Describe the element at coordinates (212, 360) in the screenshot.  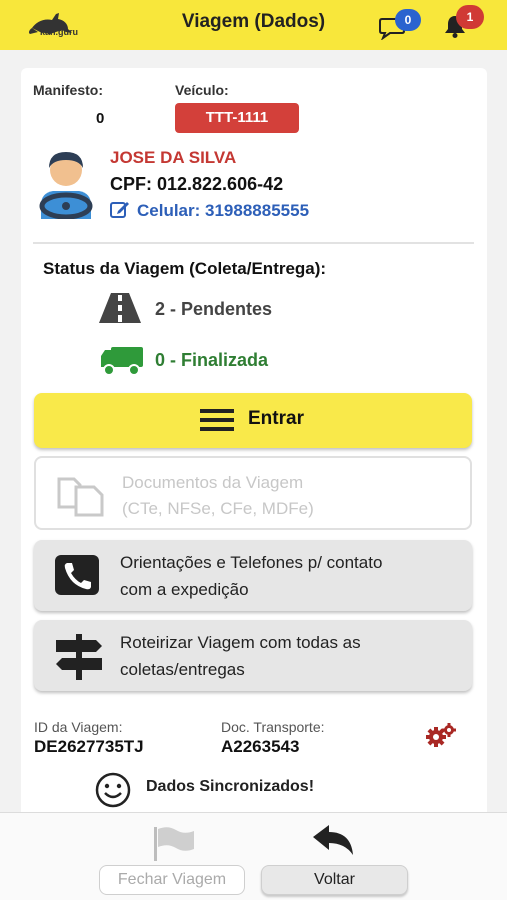
I see `finished-count: 0 - Finalizada` at that location.